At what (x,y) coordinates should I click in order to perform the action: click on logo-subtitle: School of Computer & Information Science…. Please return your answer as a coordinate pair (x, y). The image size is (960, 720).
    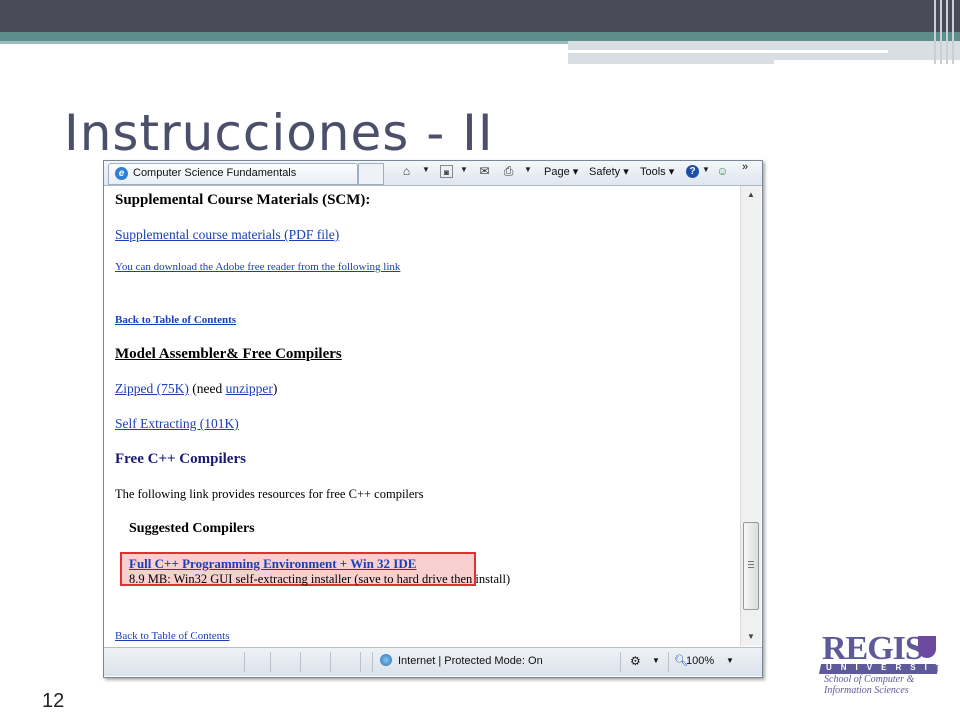
    Looking at the image, I should click on (869, 685).